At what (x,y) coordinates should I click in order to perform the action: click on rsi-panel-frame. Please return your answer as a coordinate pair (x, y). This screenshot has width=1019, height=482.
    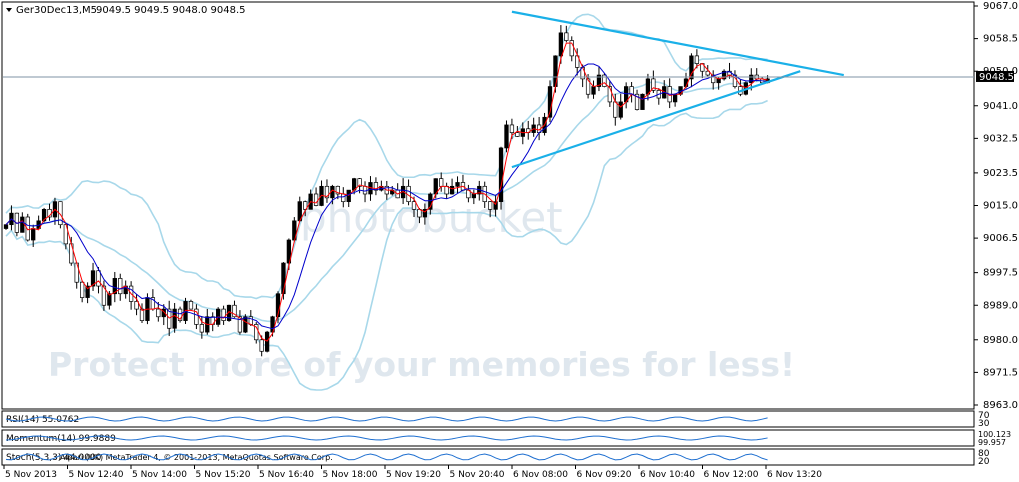
    Looking at the image, I should click on (488, 419).